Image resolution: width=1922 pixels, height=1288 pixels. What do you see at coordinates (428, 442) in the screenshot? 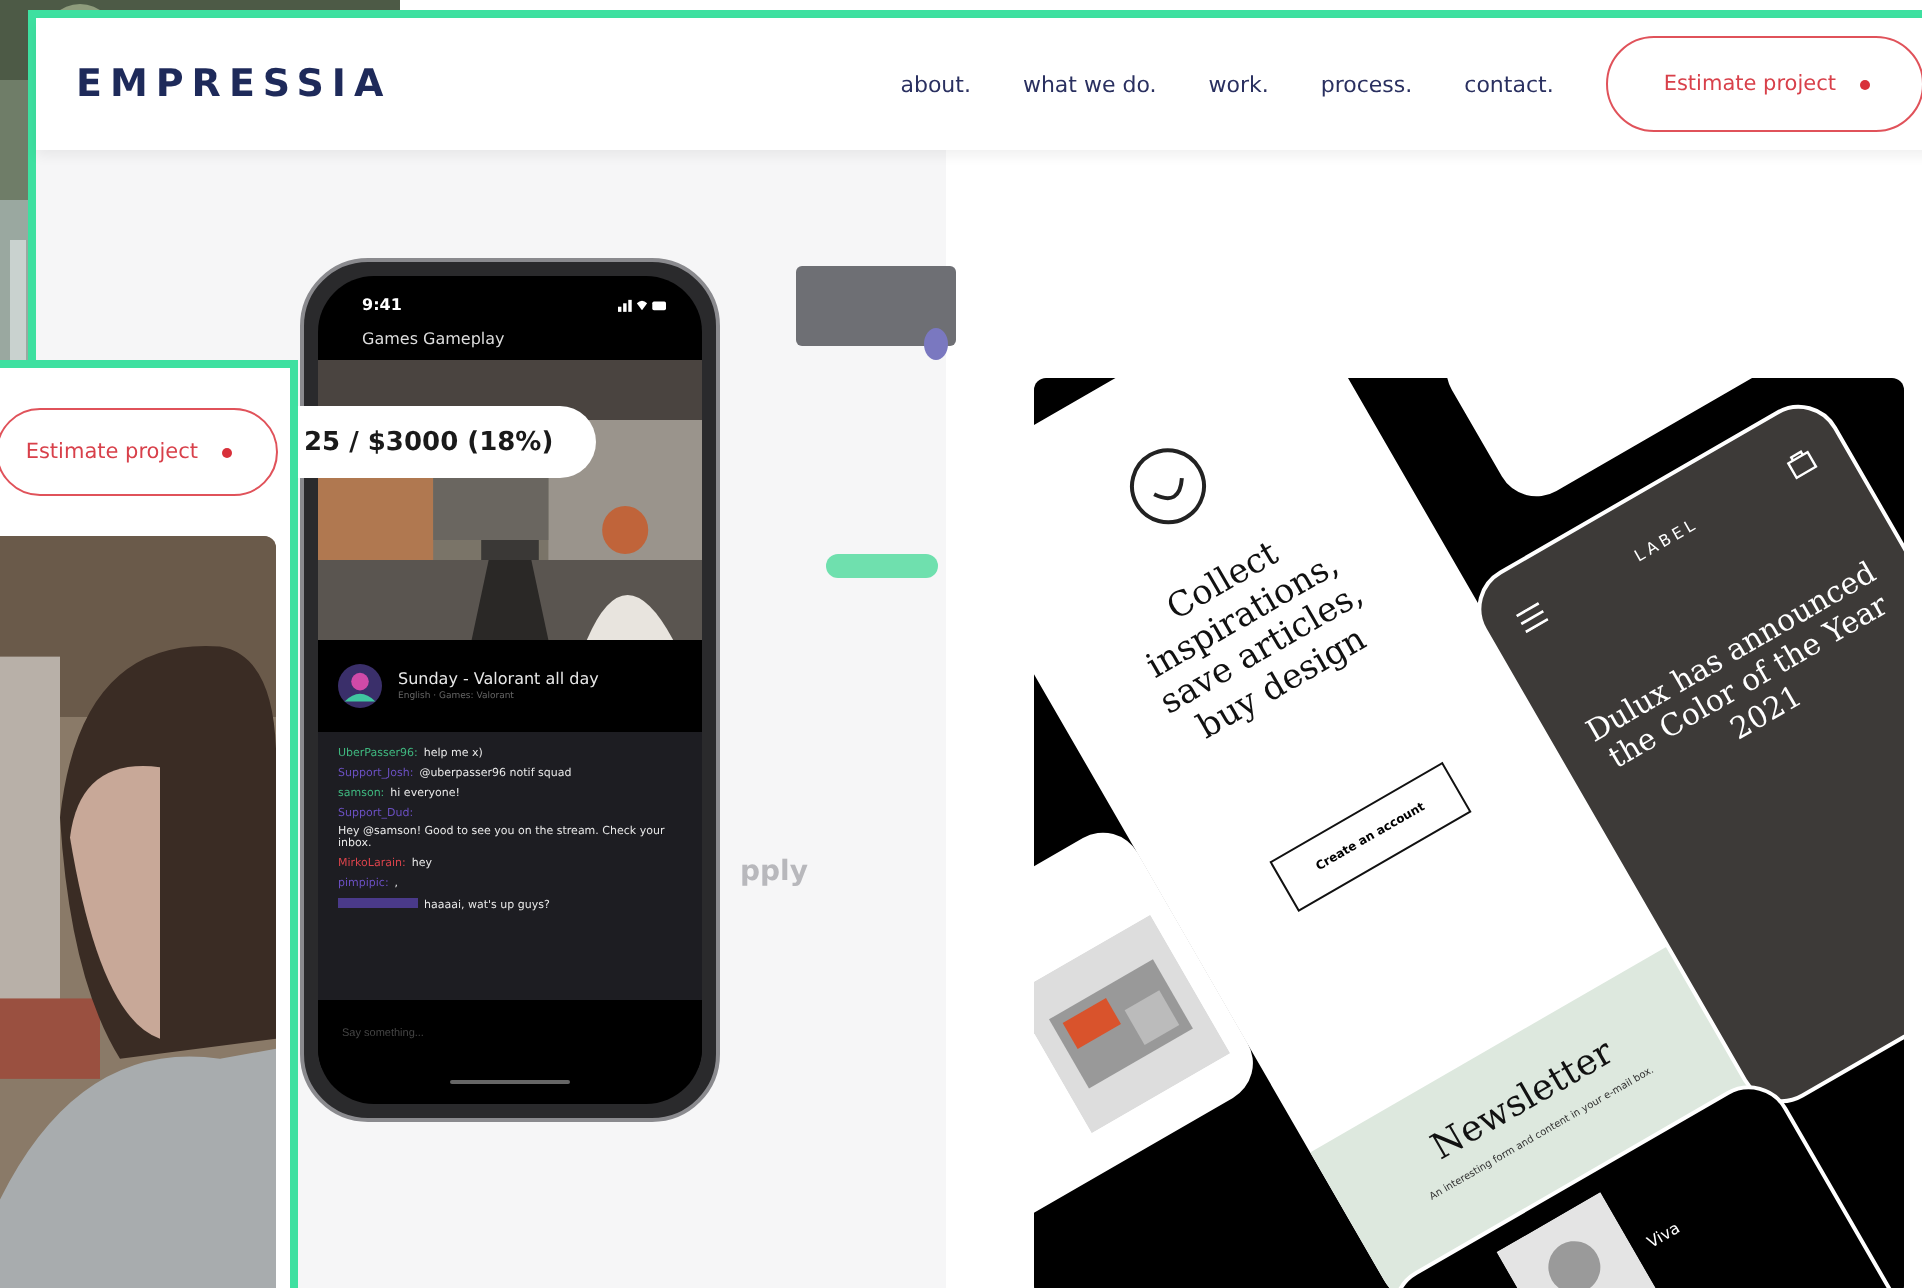
I see `goal-text: 25 / $3000 (18%)` at bounding box center [428, 442].